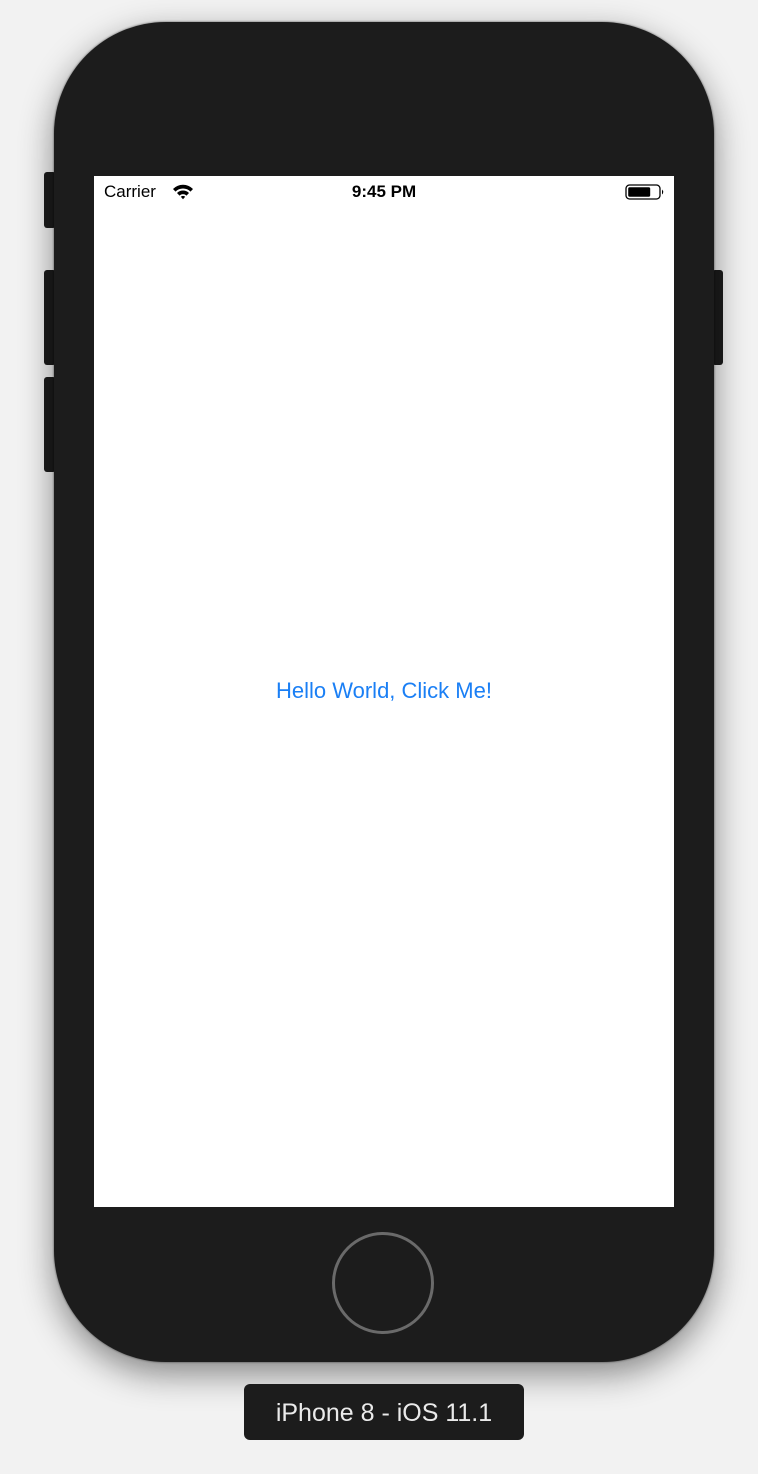 The height and width of the screenshot is (1474, 758). What do you see at coordinates (384, 1412) in the screenshot?
I see `device-label: iPhone 8 - iOS 11.1` at bounding box center [384, 1412].